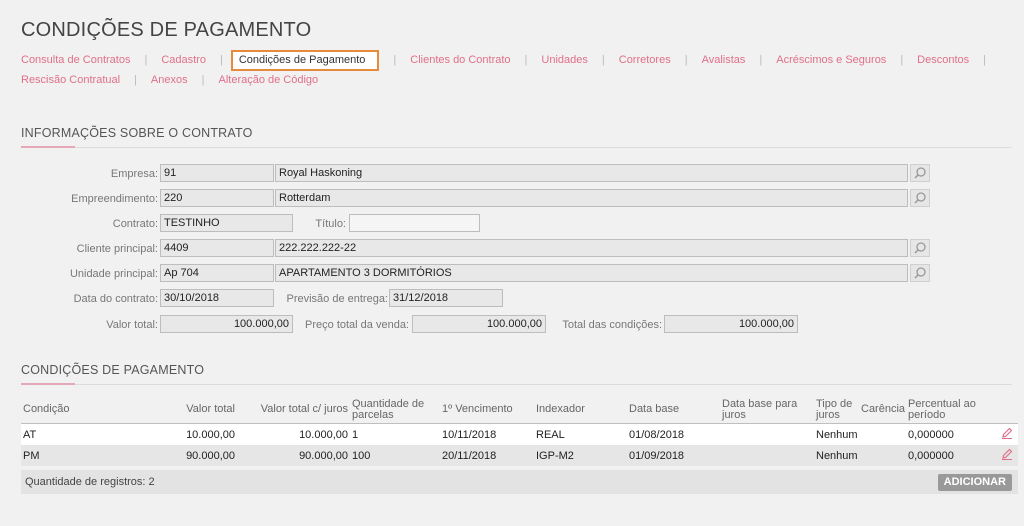 The height and width of the screenshot is (526, 1024). What do you see at coordinates (555, 455) in the screenshot?
I see `cell-indexador: IGP-M2` at bounding box center [555, 455].